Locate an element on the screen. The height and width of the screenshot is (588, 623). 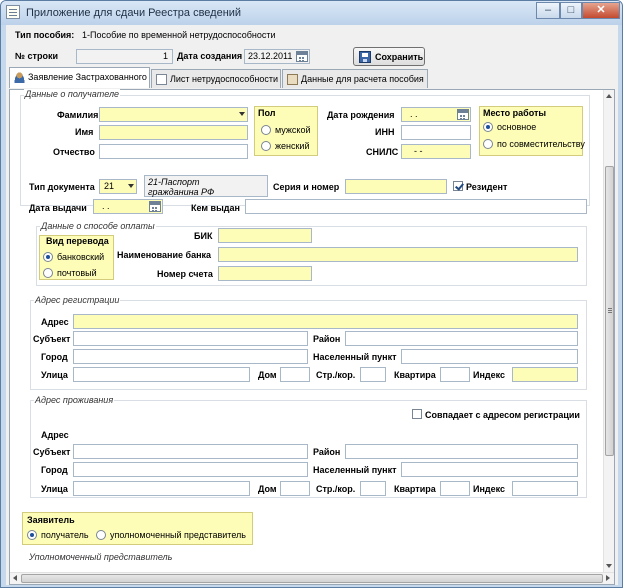
res-city-field is located at coordinates (190, 469).